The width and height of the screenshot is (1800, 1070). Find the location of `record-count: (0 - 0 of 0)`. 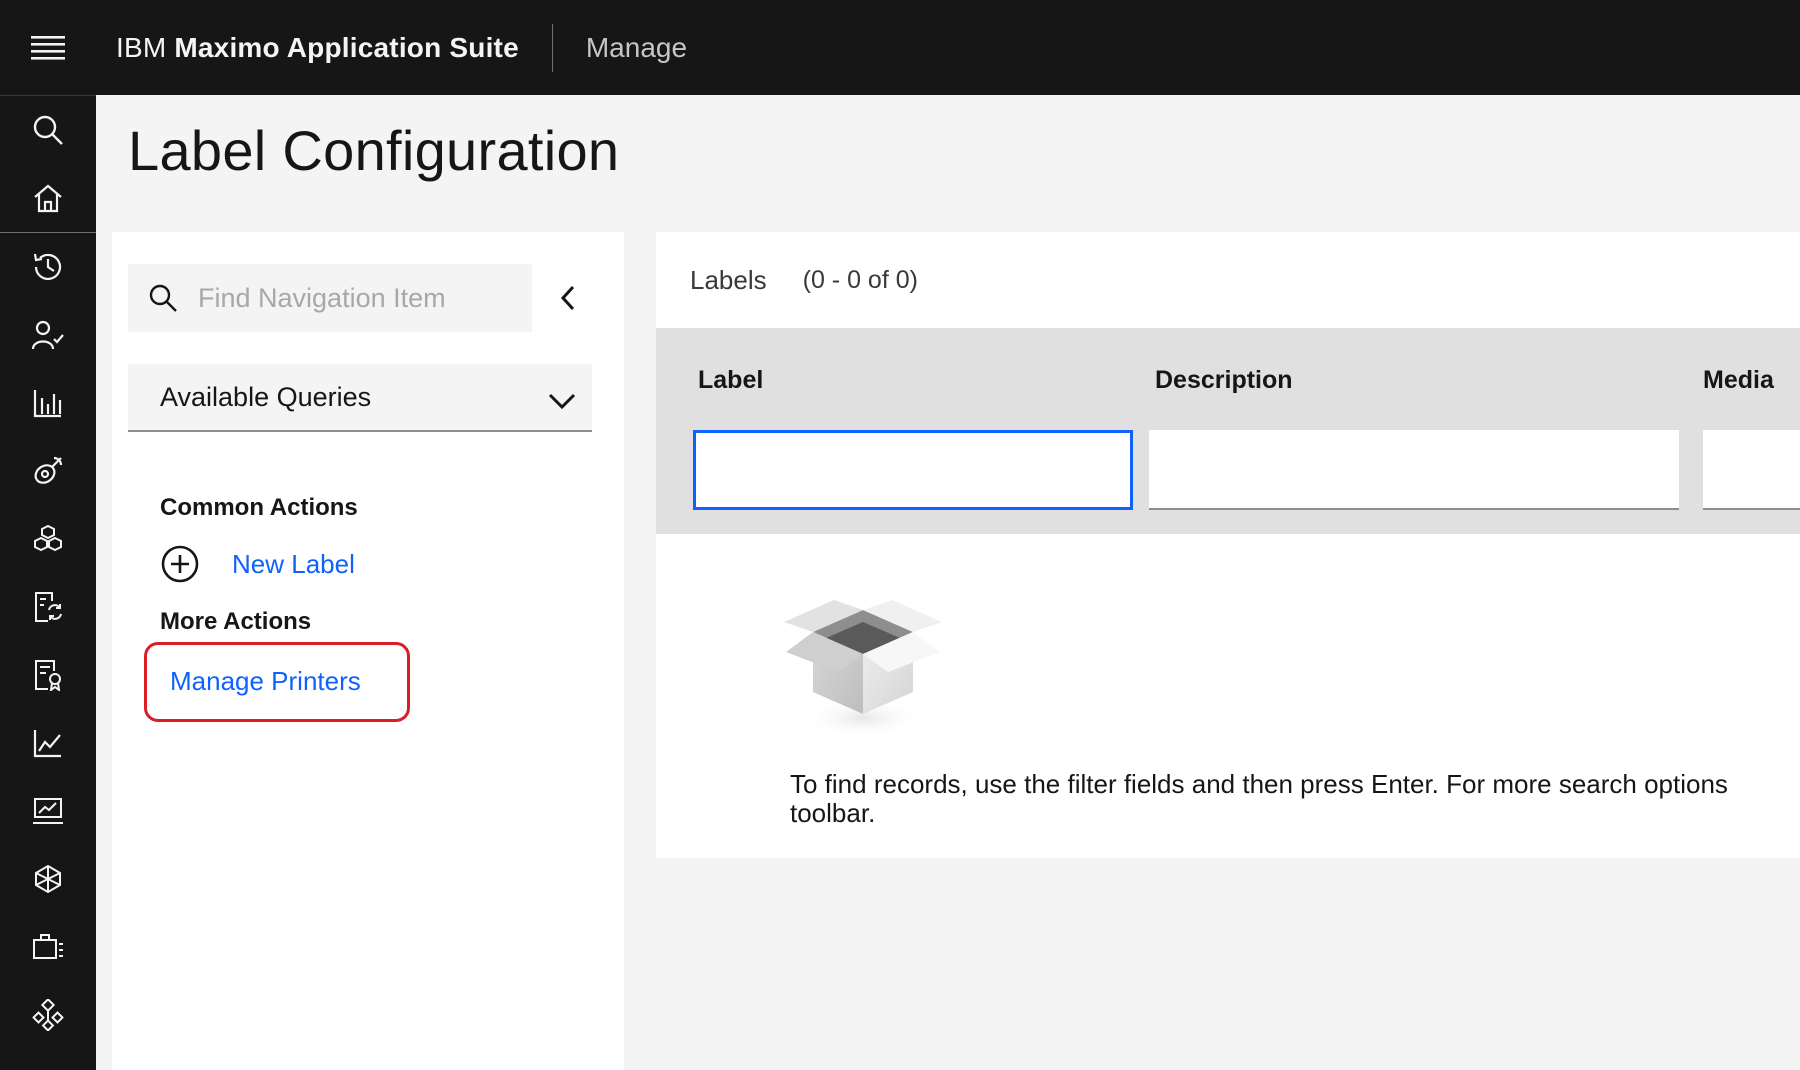

record-count: (0 - 0 of 0) is located at coordinates (860, 279).